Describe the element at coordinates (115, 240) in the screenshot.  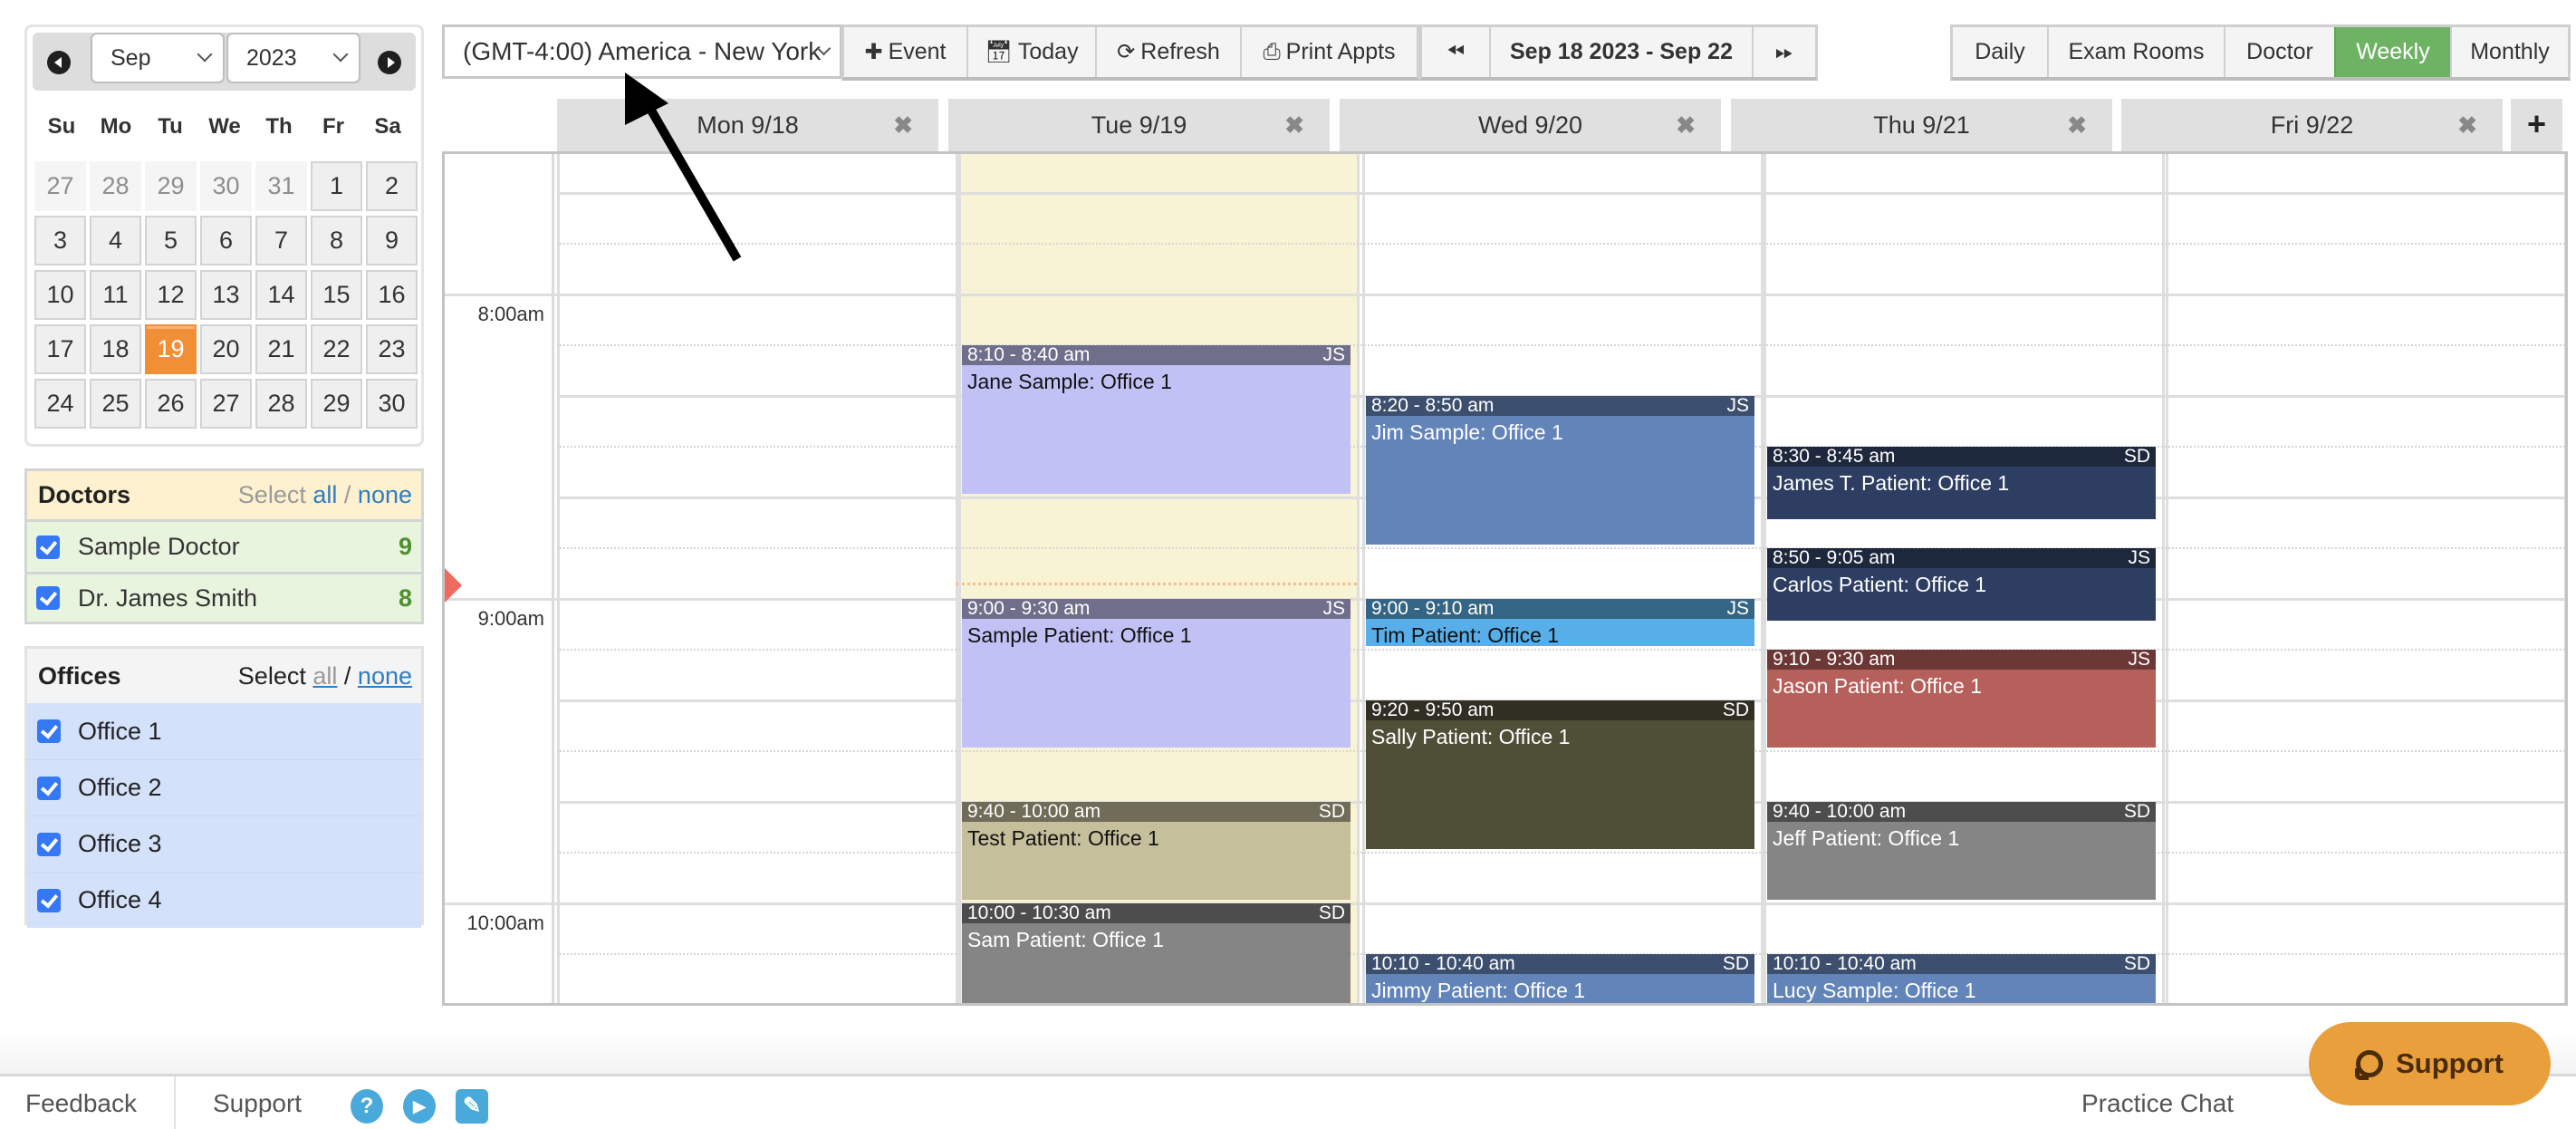
I see `calendar-day: 4` at that location.